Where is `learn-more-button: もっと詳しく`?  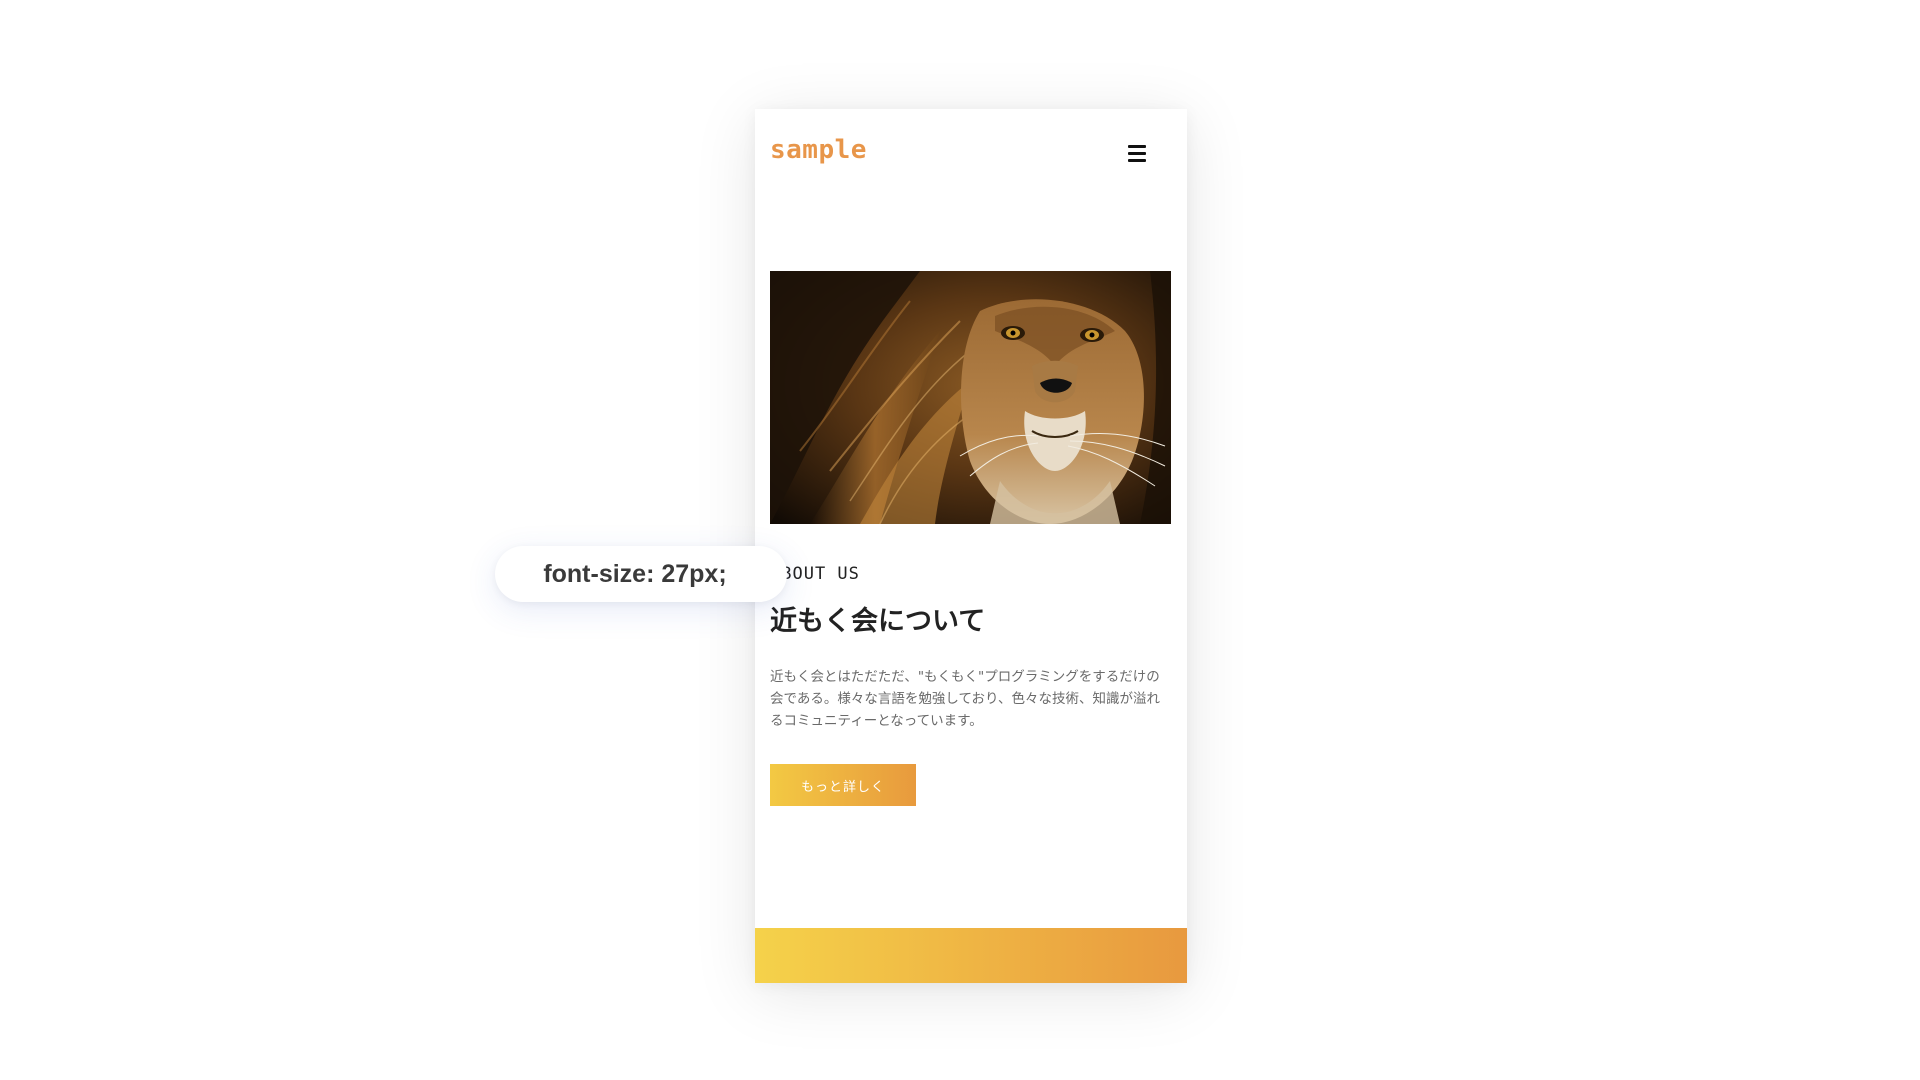 learn-more-button: もっと詳しく is located at coordinates (843, 785).